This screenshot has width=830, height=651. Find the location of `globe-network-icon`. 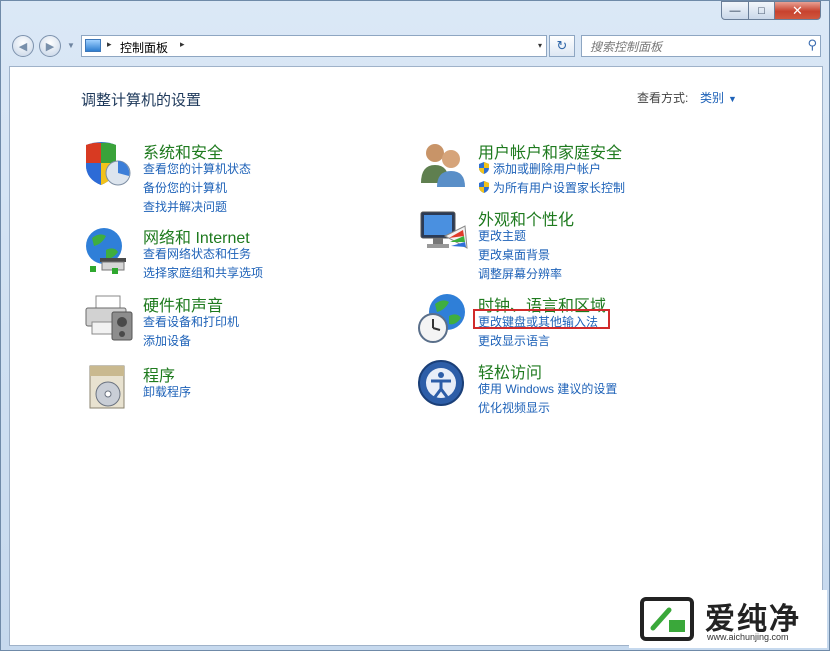

globe-network-icon is located at coordinates (106, 251).